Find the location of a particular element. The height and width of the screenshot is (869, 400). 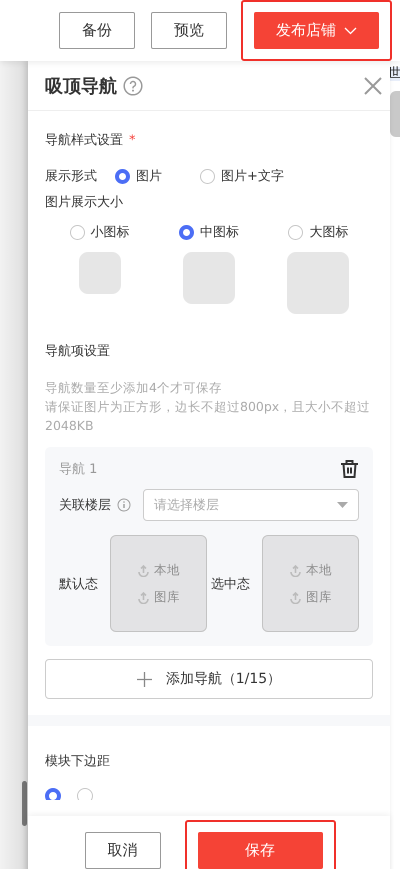

side-card is located at coordinates (395, 114).